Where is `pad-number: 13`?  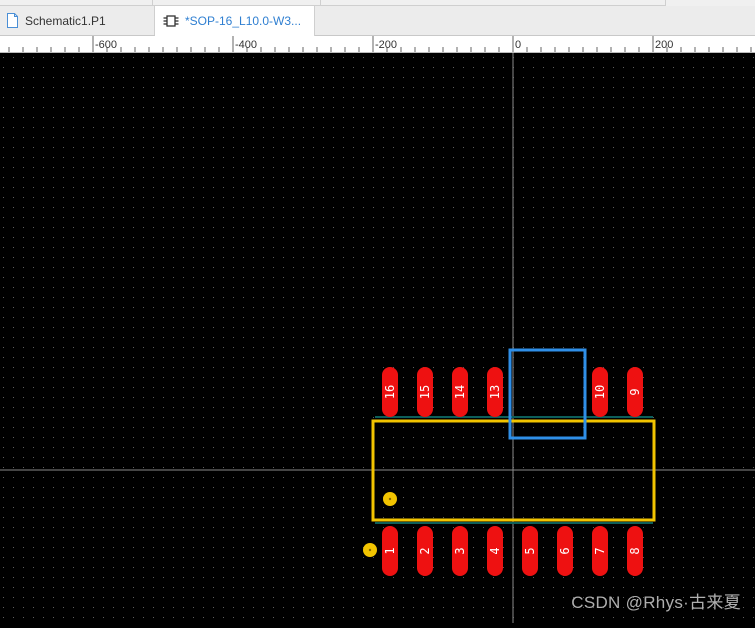
pad-number: 13 is located at coordinates (495, 392).